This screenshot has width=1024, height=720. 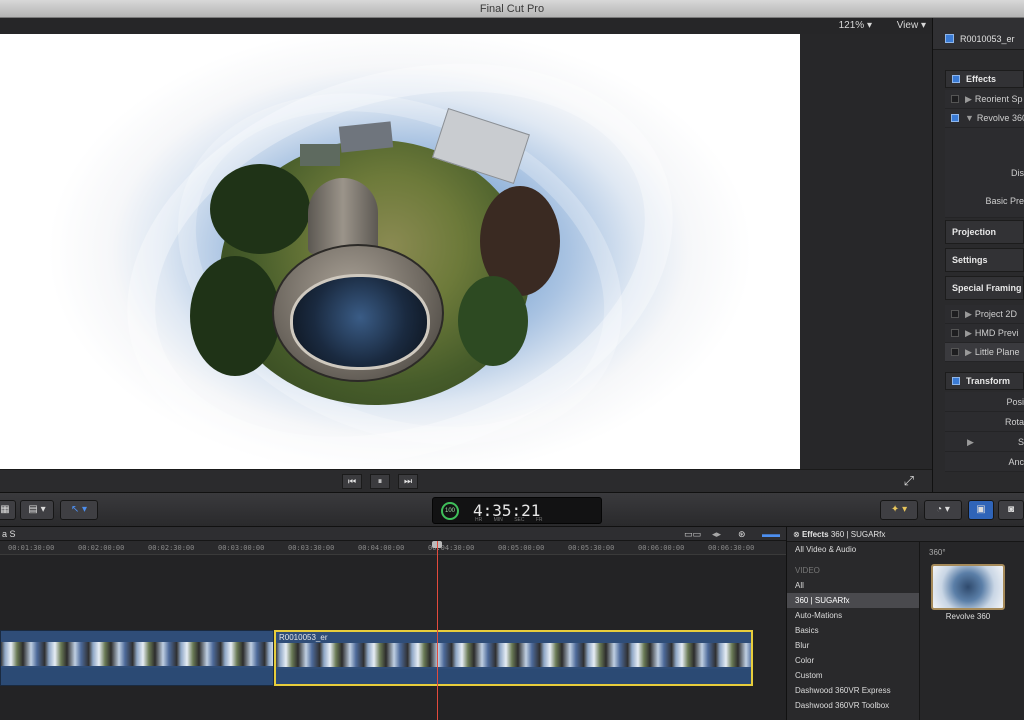 What do you see at coordinates (311, 548) in the screenshot?
I see `ruler-tick-label: 00:03:30:00` at bounding box center [311, 548].